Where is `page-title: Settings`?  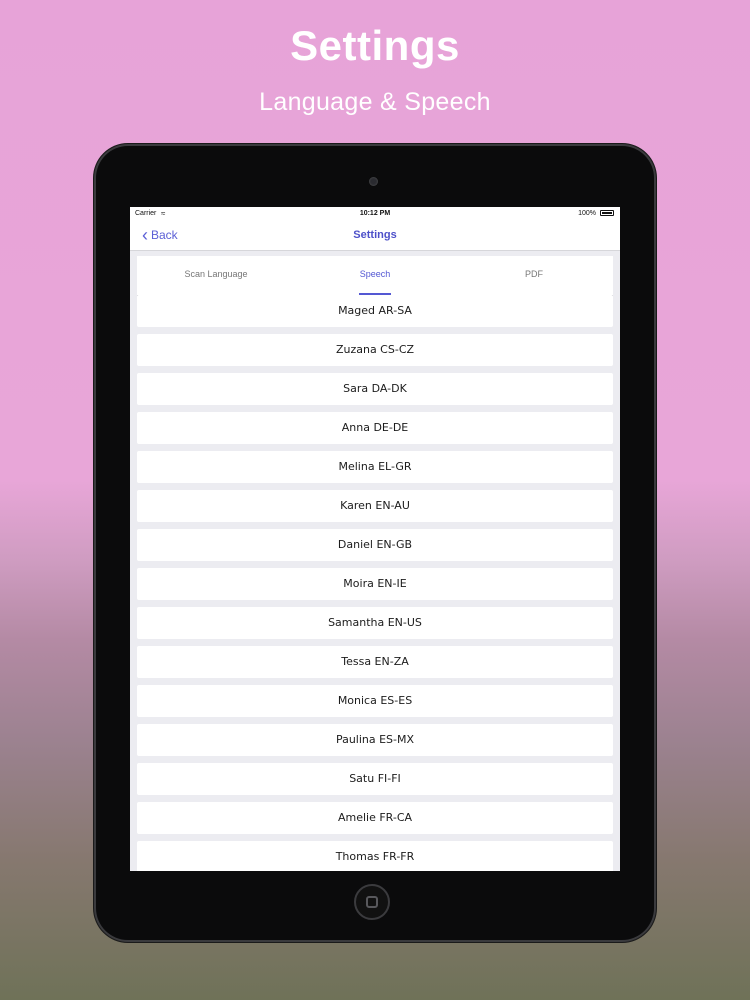 page-title: Settings is located at coordinates (375, 235).